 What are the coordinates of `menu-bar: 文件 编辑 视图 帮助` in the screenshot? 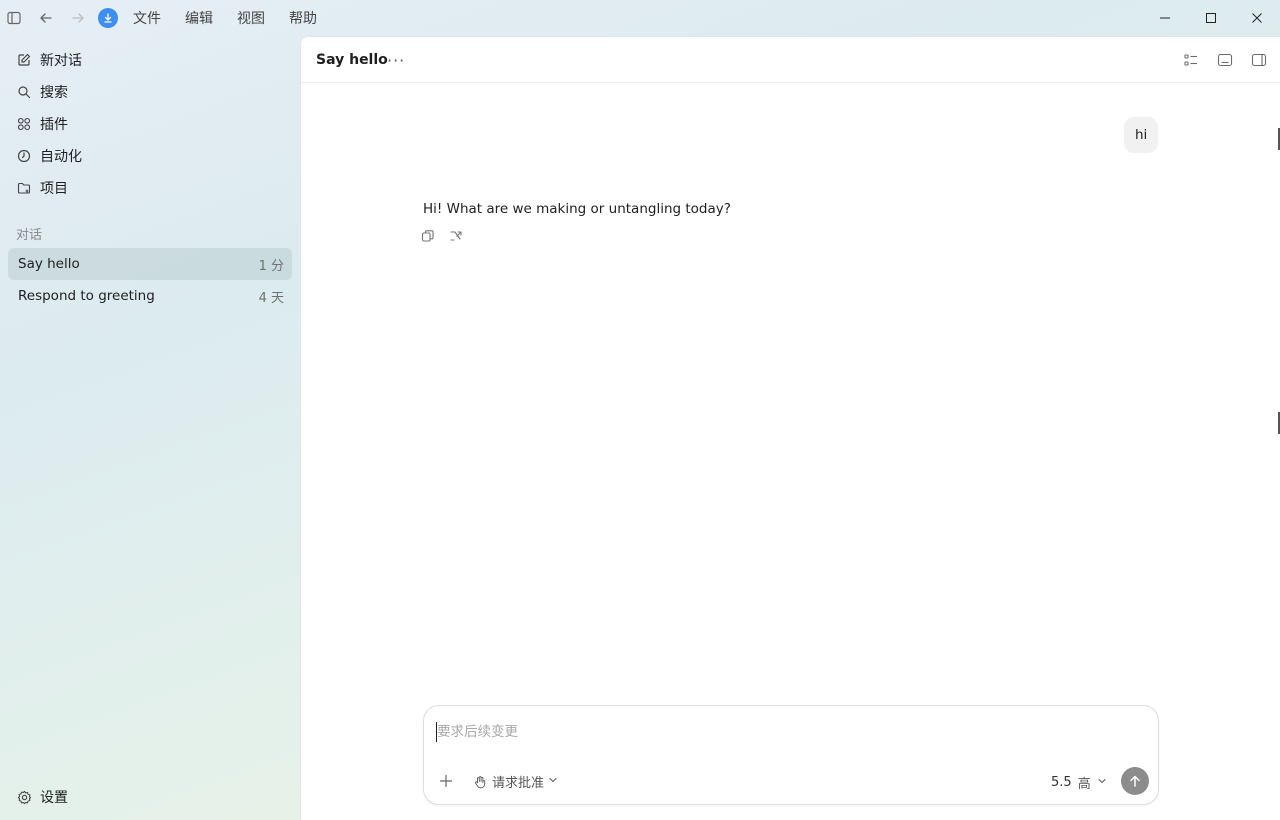 It's located at (237, 18).